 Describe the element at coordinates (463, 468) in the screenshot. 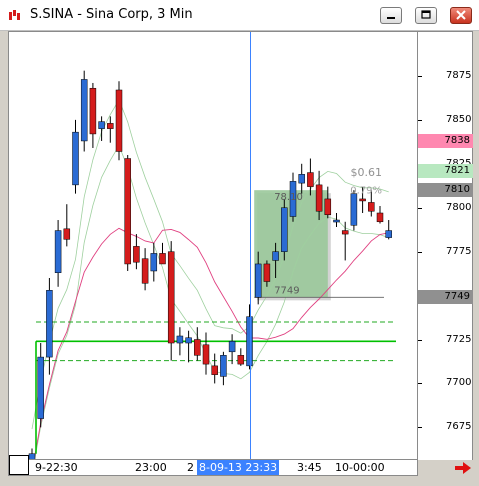

I see `scroll-right-arrow-icon` at that location.